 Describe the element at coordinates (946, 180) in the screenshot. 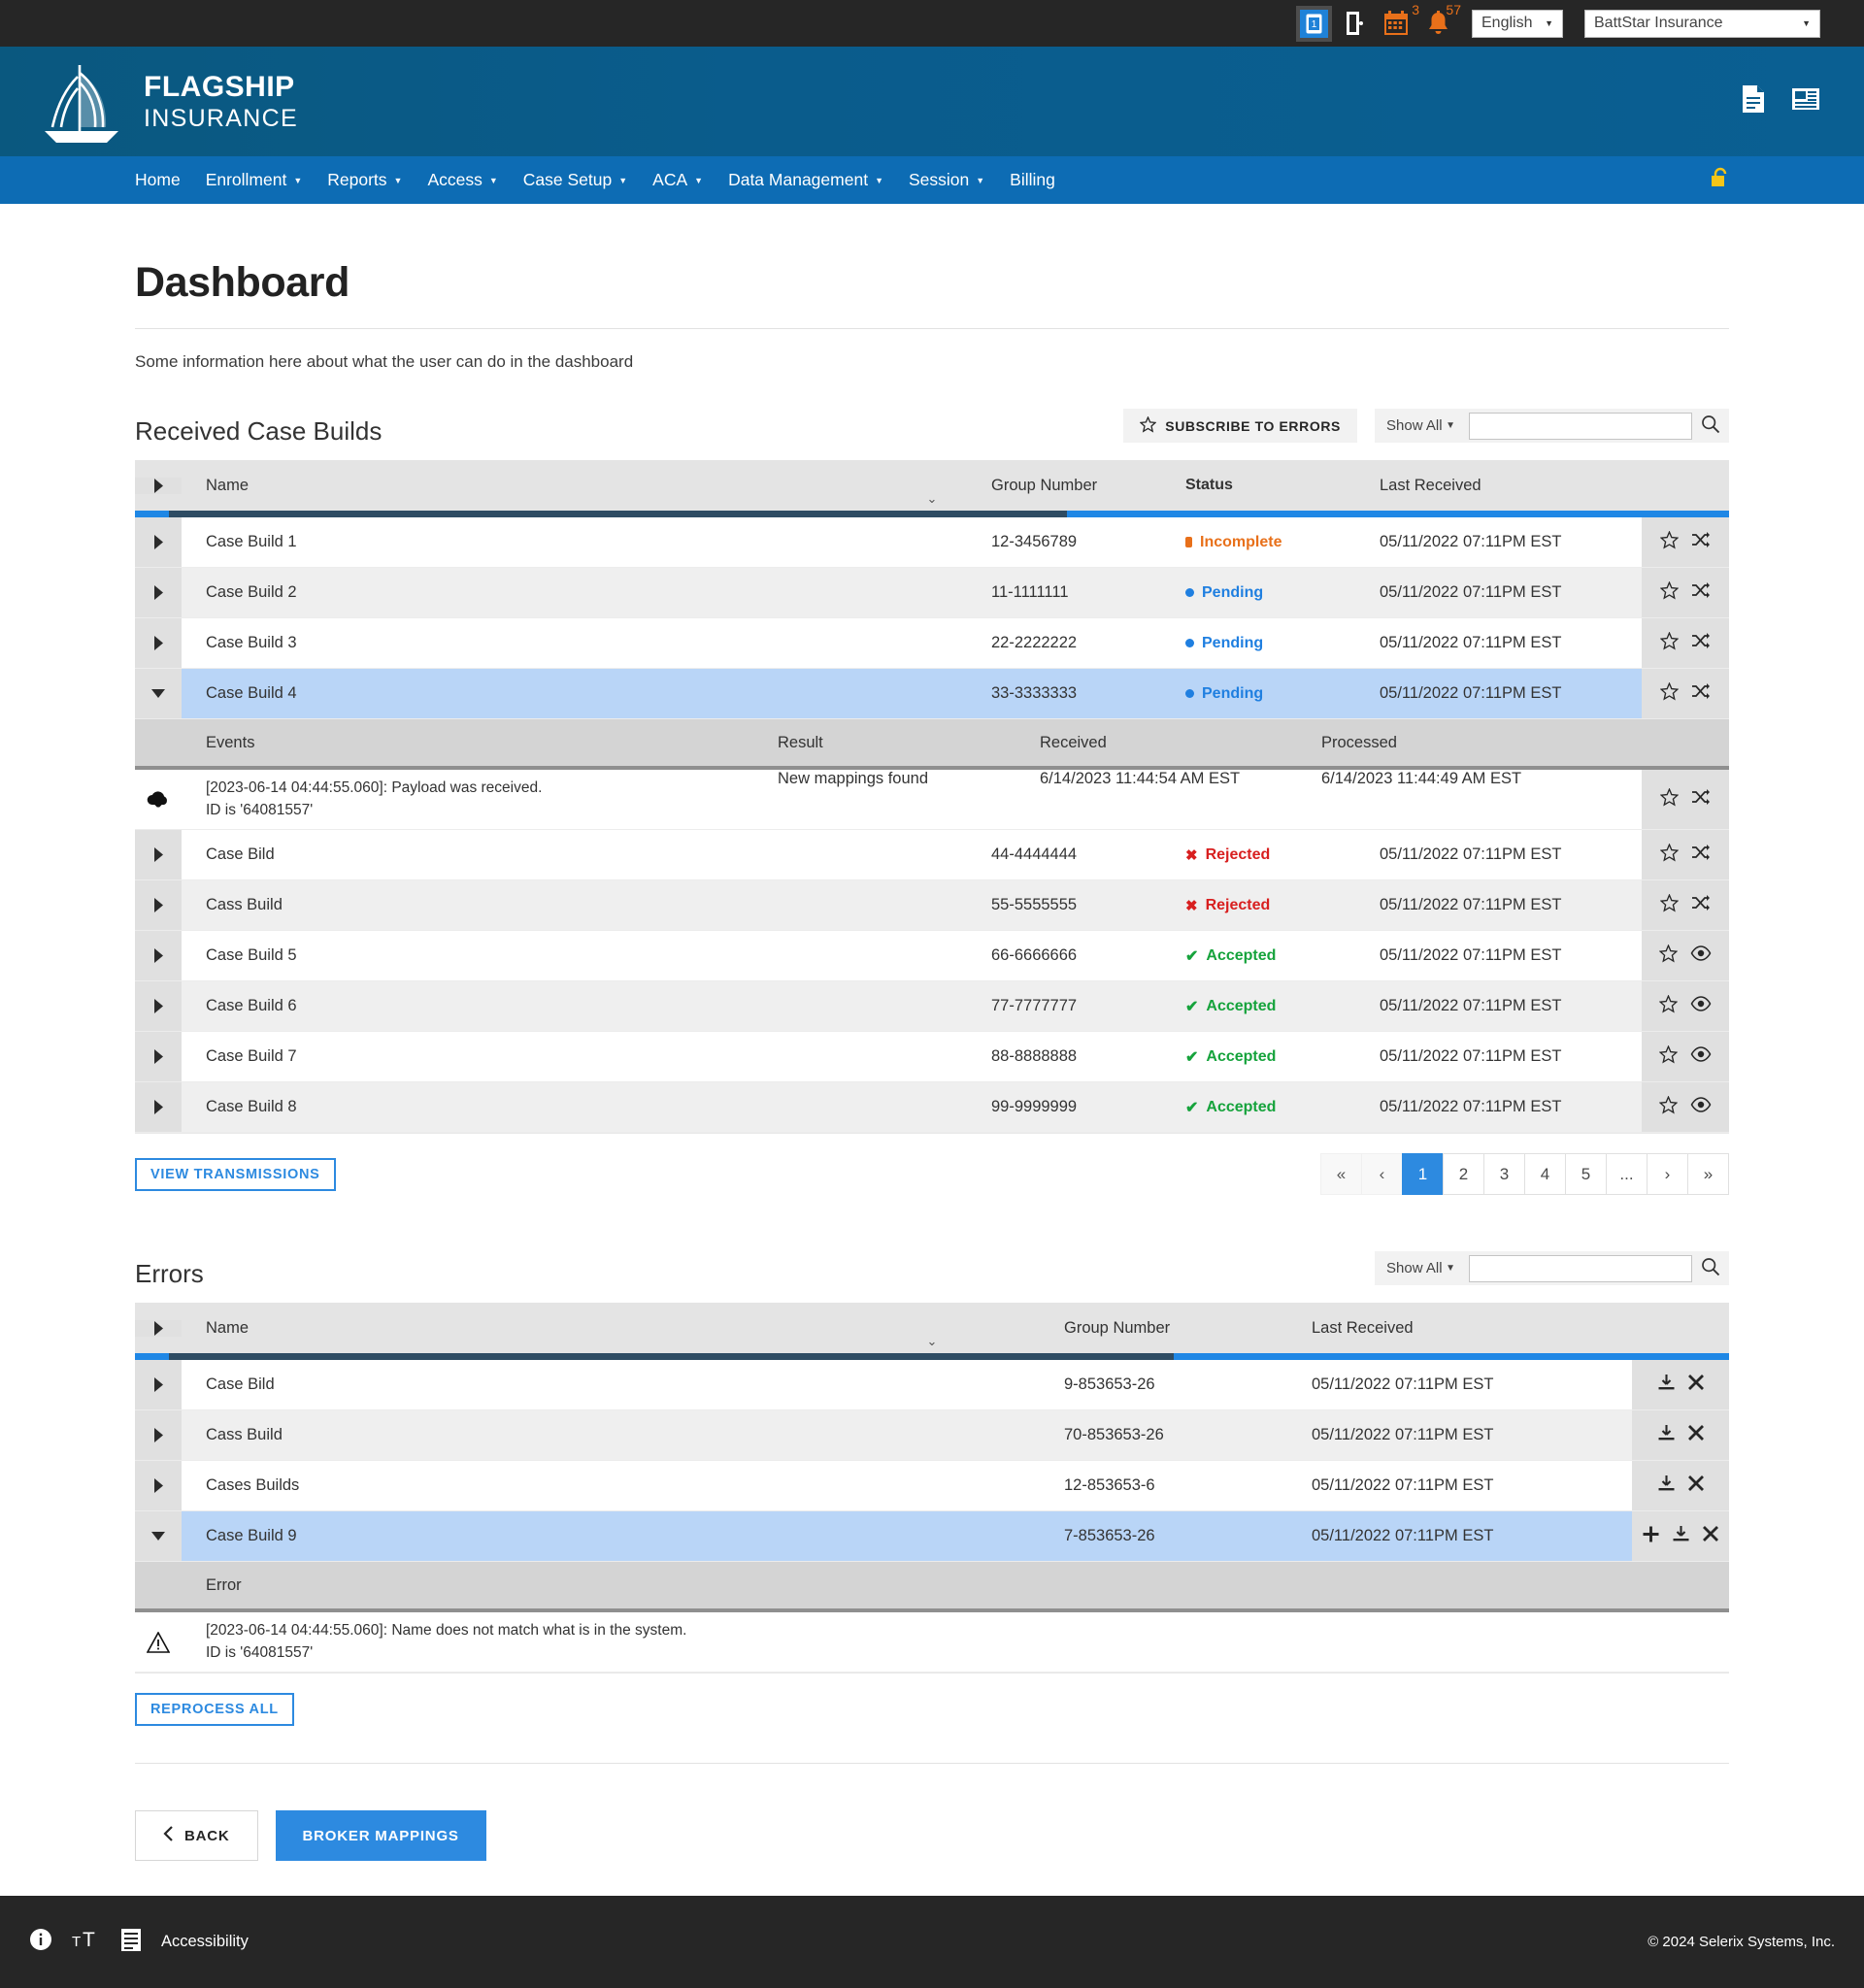

I see `nav-item-session: Session ▼` at that location.